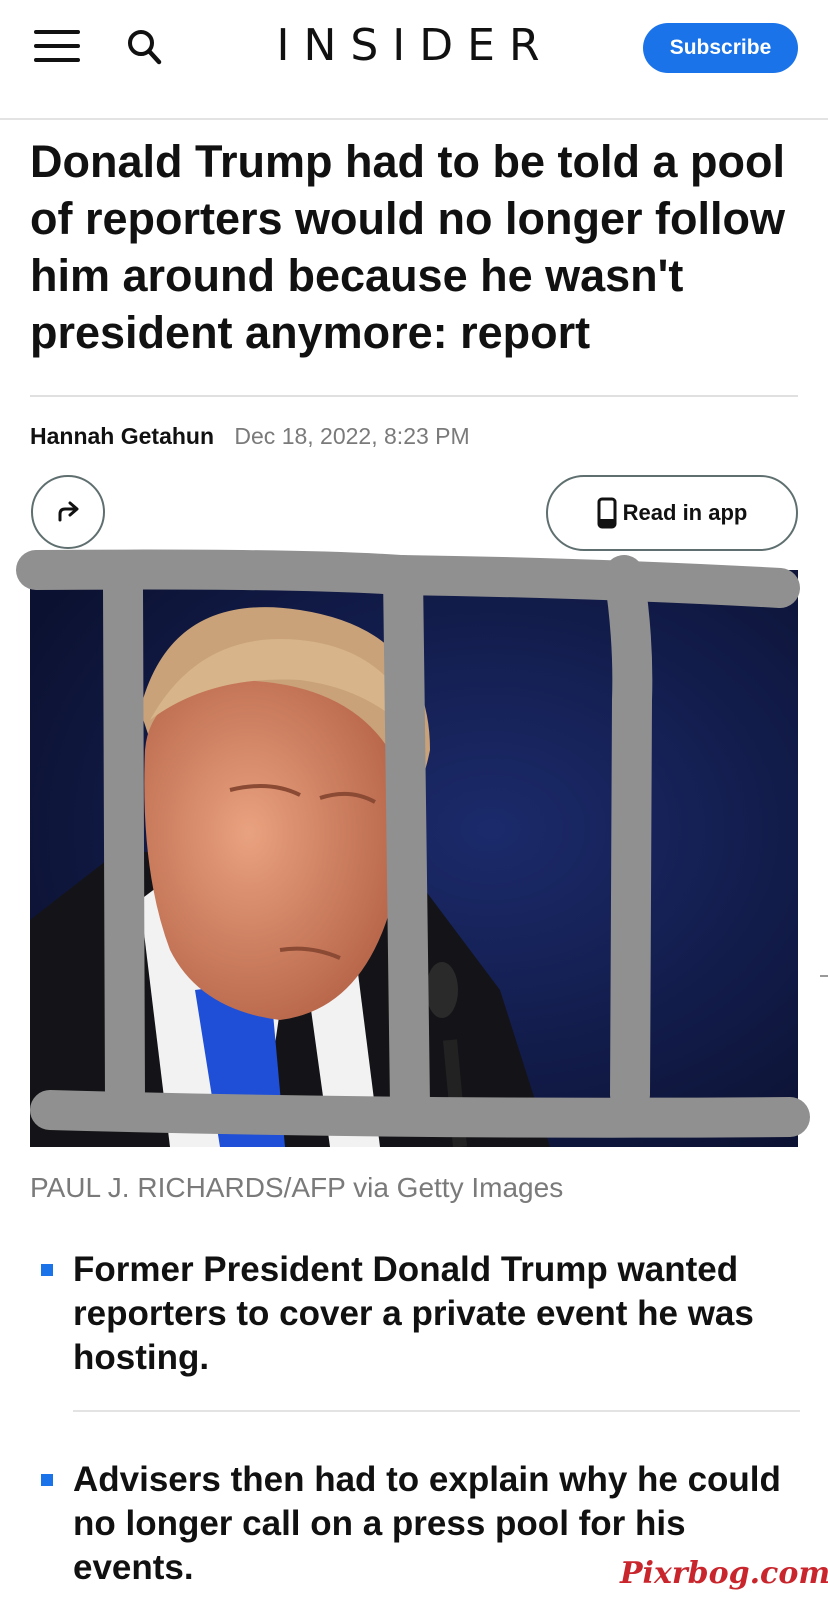  What do you see at coordinates (720, 48) in the screenshot?
I see `subscribe-button: Subscribe` at bounding box center [720, 48].